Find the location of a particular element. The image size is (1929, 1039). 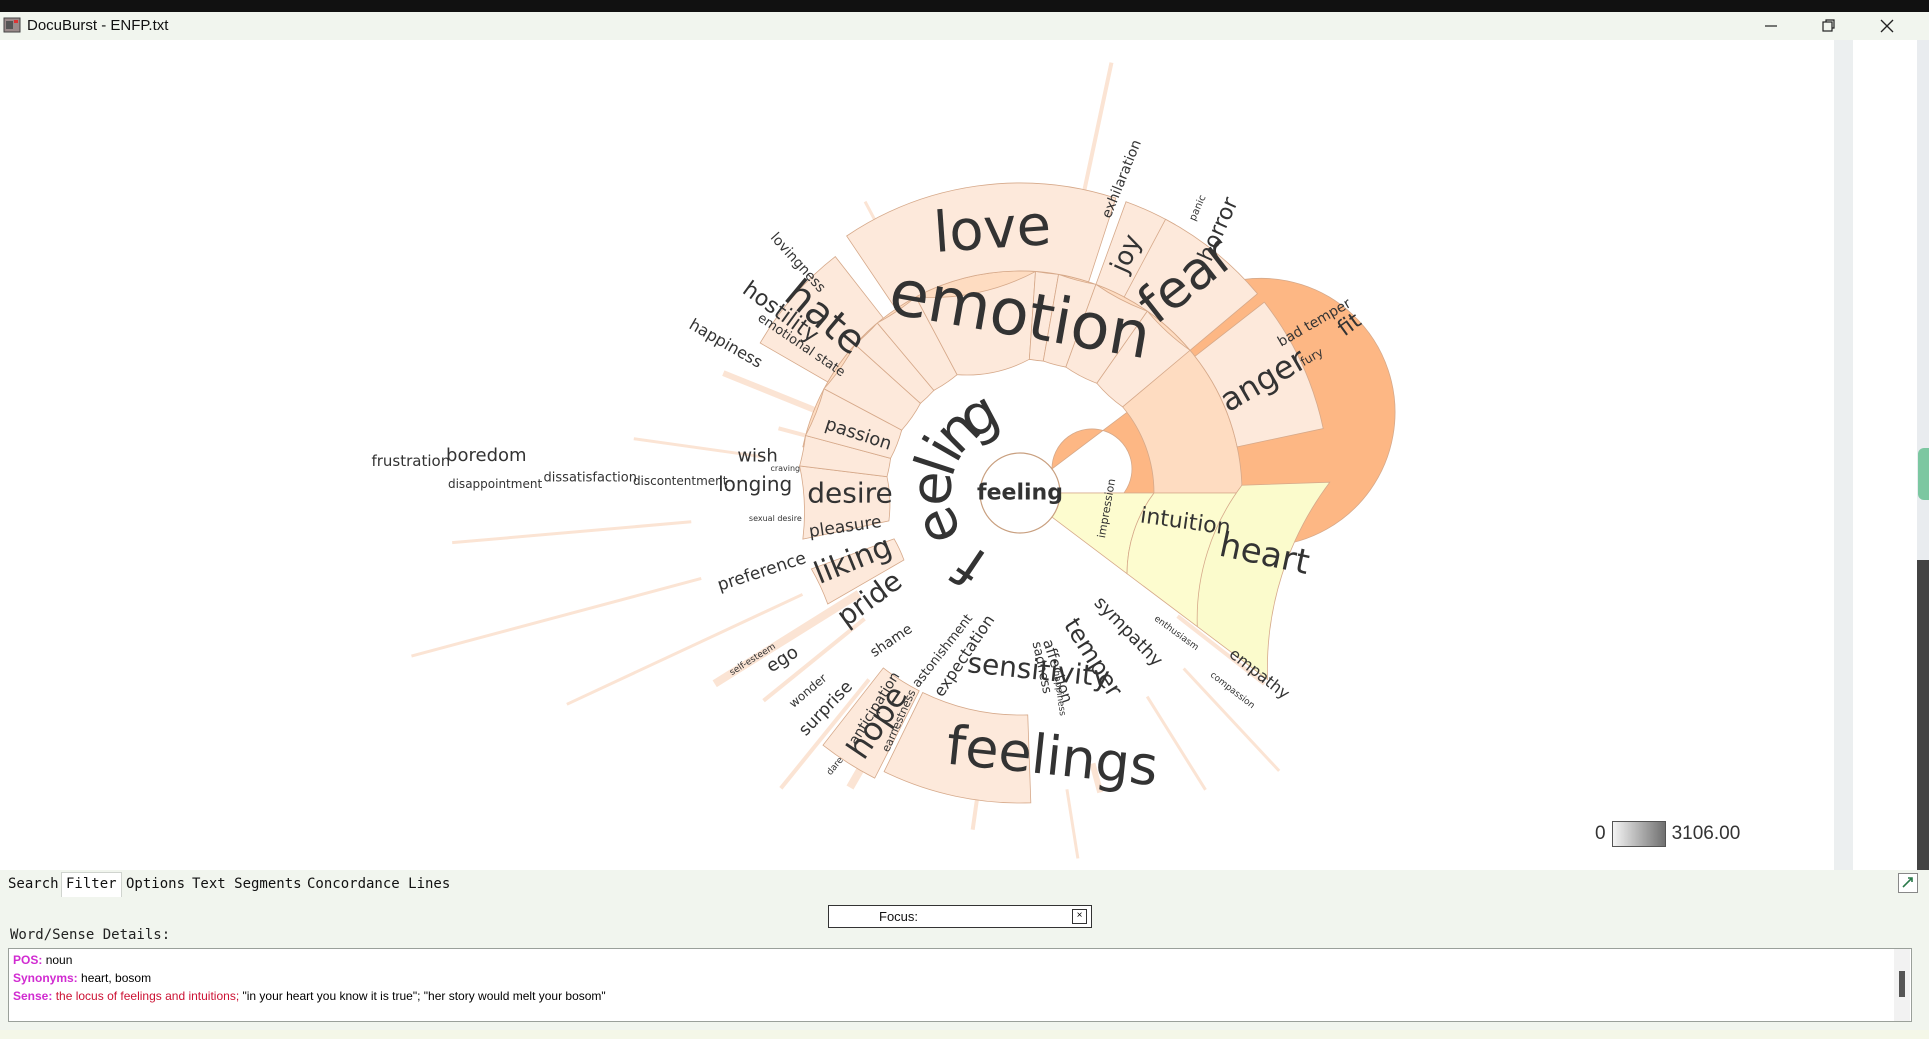

export-icon is located at coordinates (1908, 883).